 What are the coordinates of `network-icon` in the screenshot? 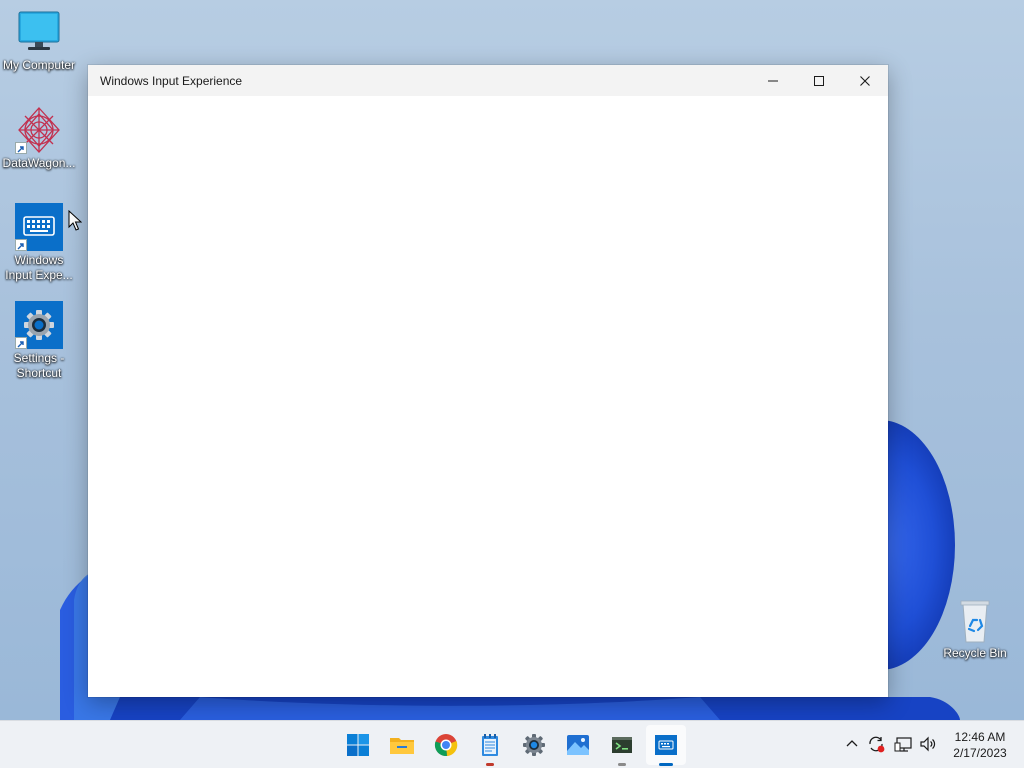 It's located at (903, 744).